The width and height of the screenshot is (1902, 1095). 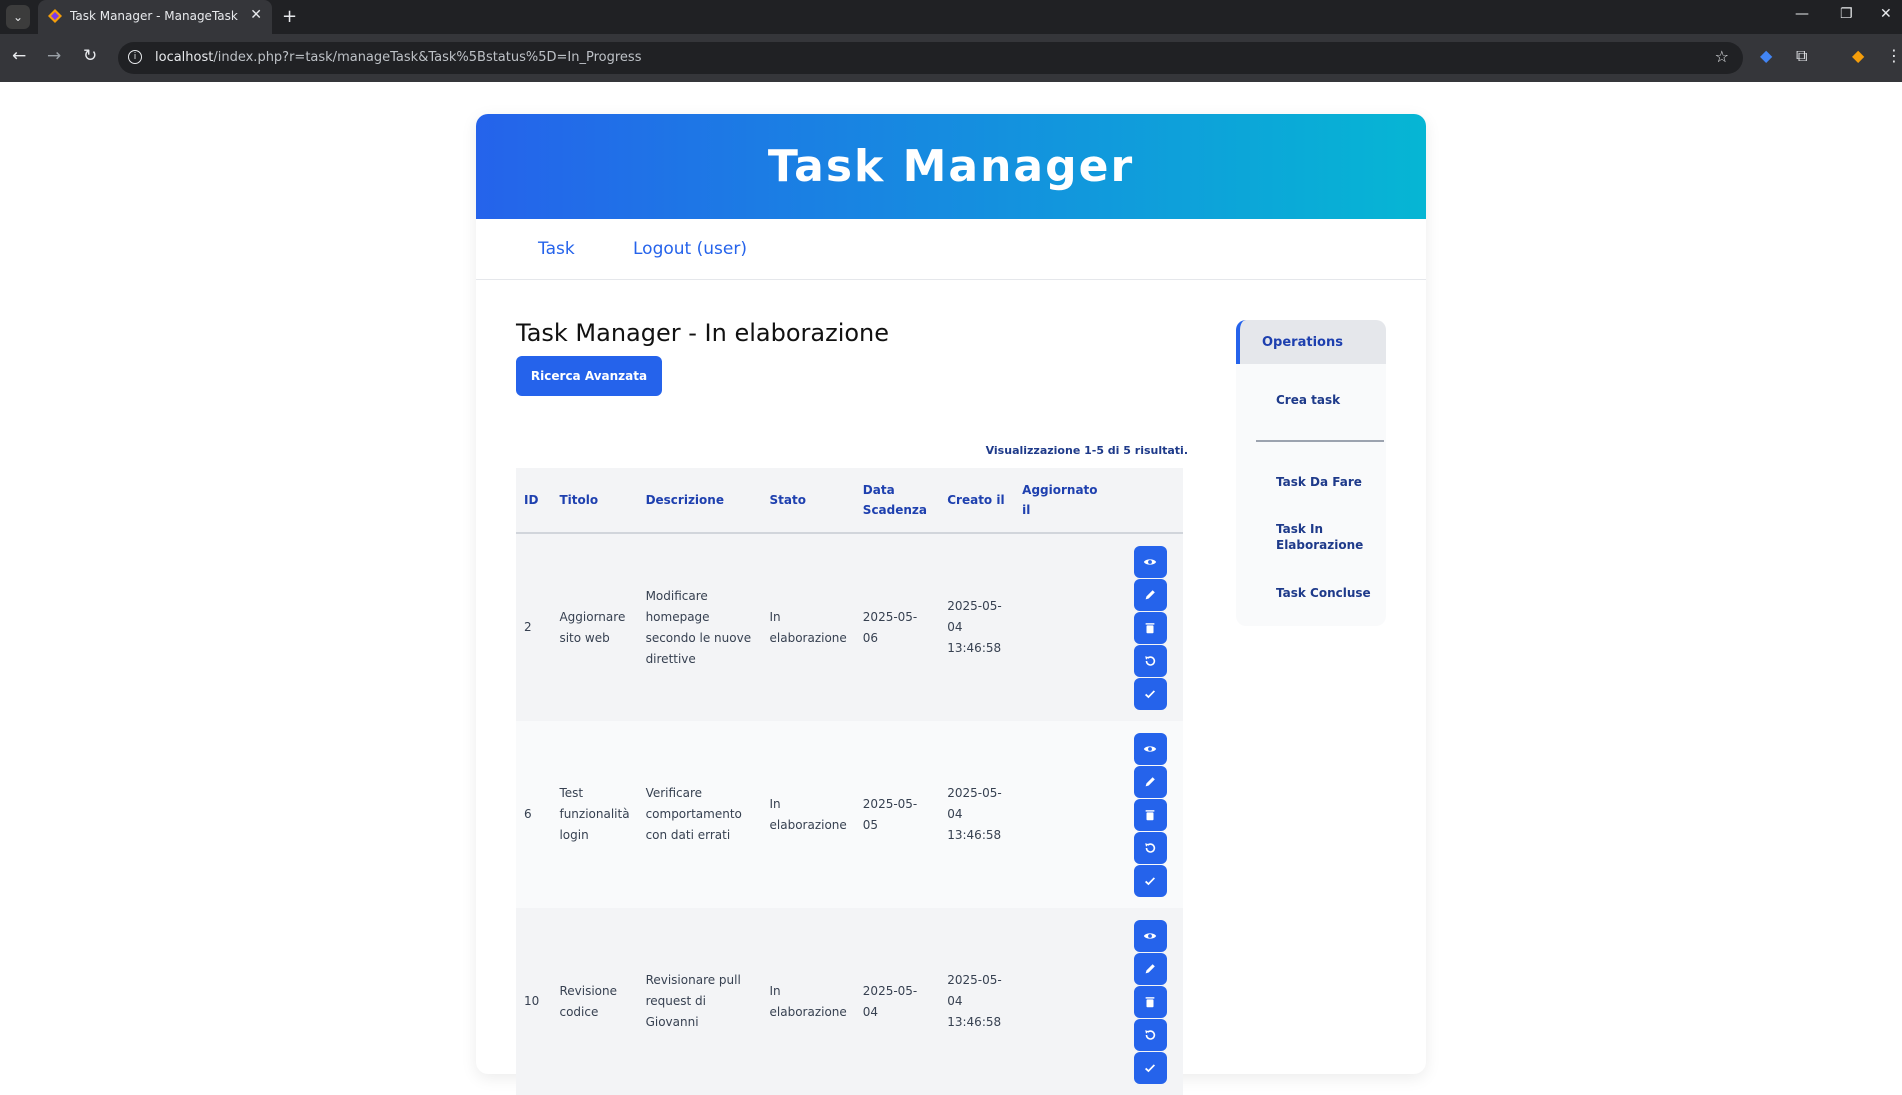 What do you see at coordinates (693, 814) in the screenshot?
I see `cell-description: Verificare comportamento con dati errati` at bounding box center [693, 814].